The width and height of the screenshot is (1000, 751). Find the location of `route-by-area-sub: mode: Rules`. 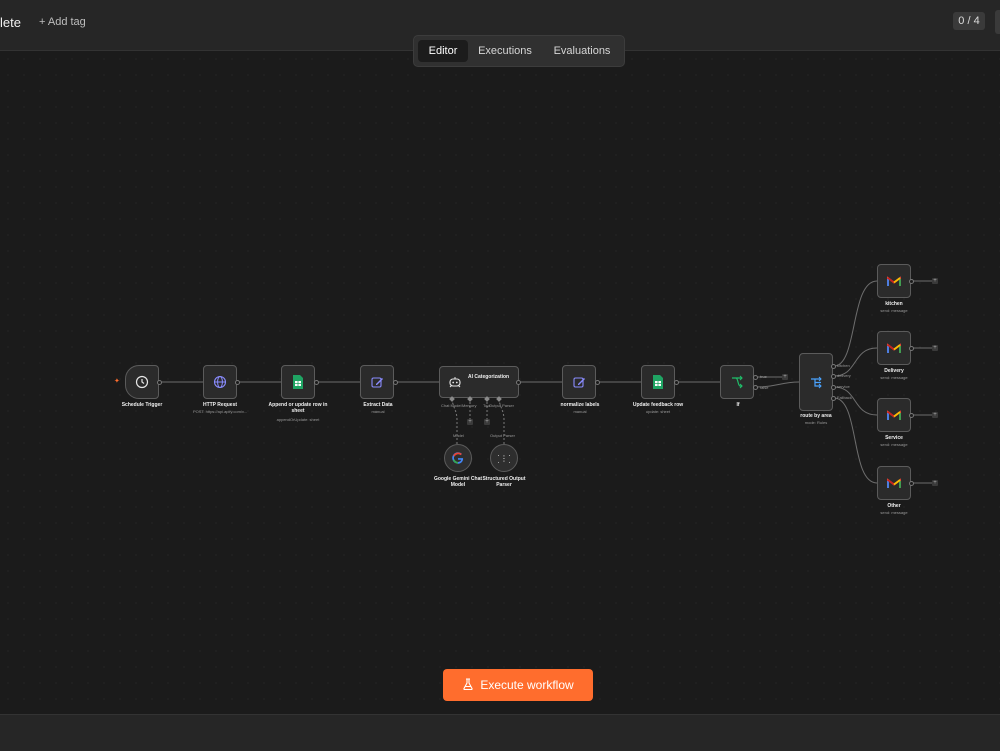

route-by-area-sub: mode: Rules is located at coordinates (816, 422).